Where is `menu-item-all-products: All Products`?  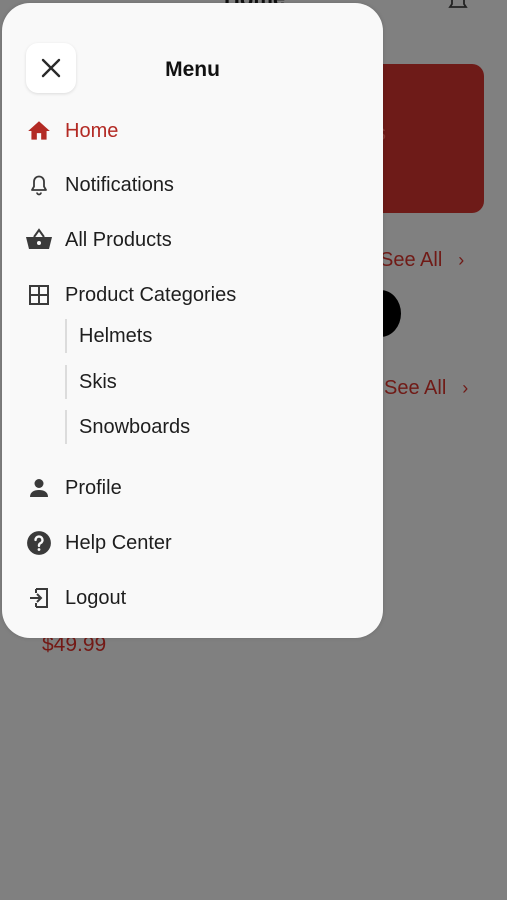 menu-item-all-products: All Products is located at coordinates (98, 240).